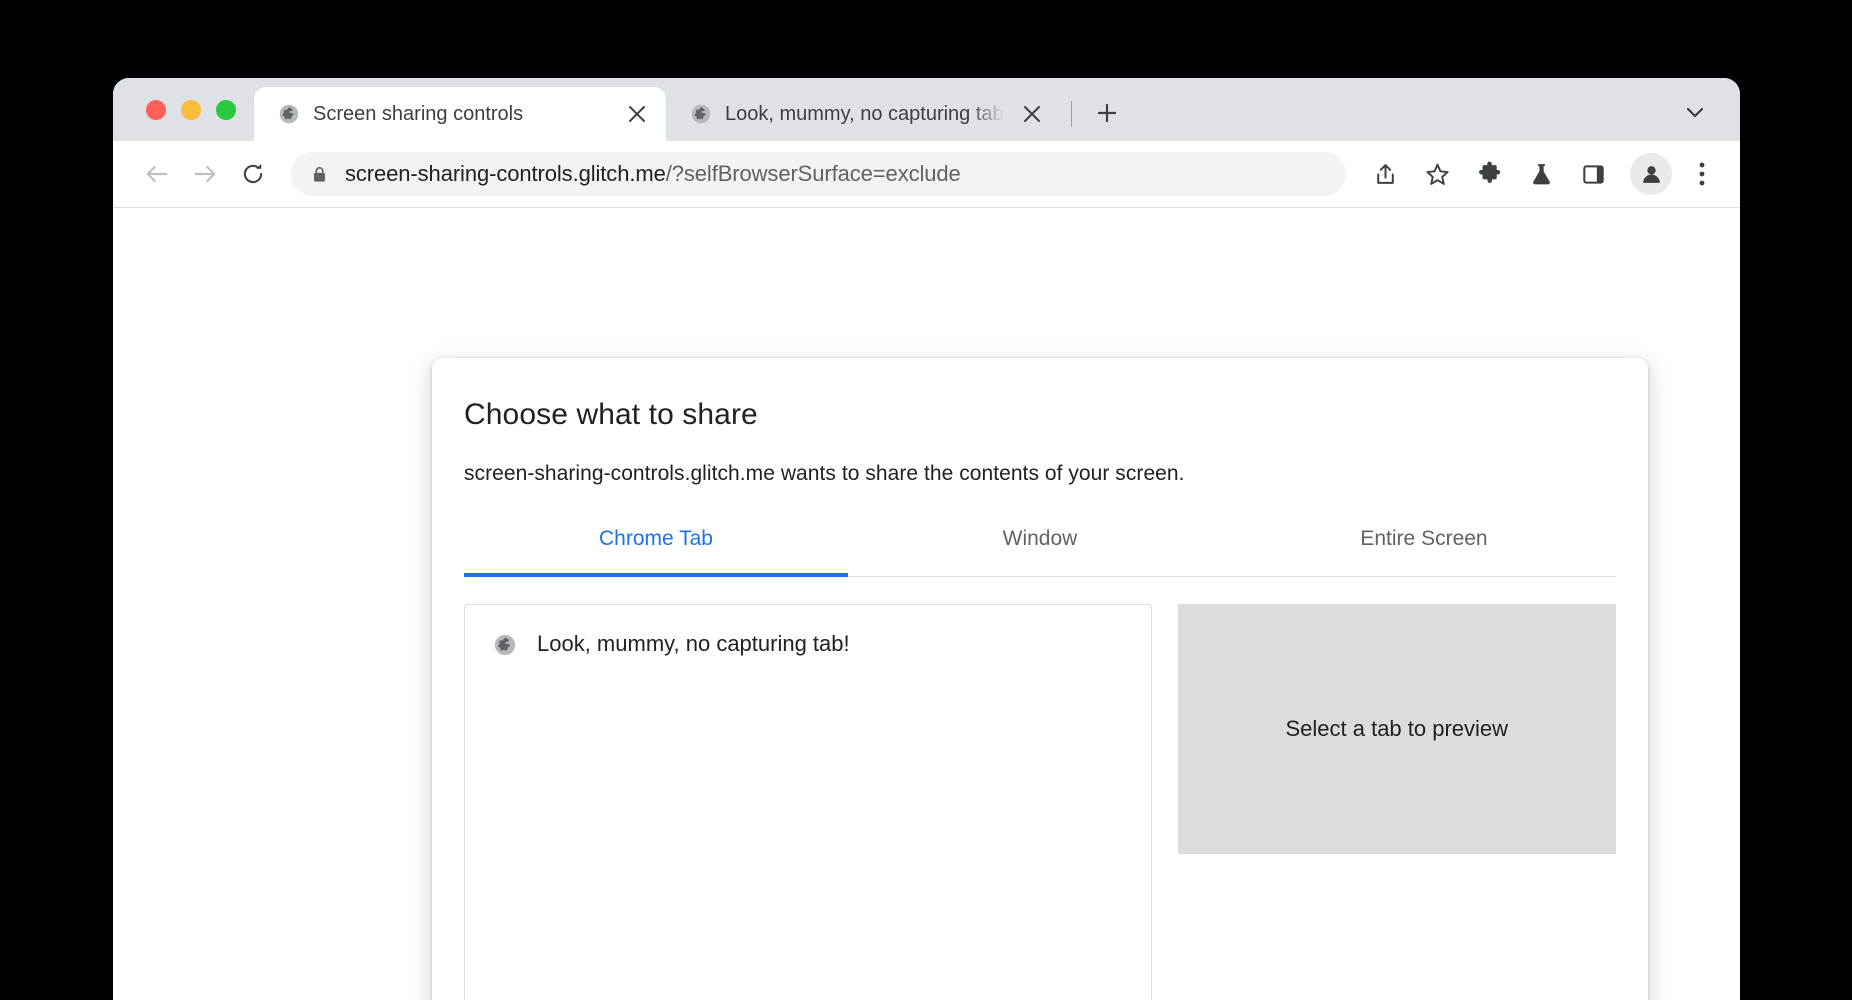 This screenshot has height=1000, width=1852. What do you see at coordinates (226, 109) in the screenshot?
I see `maximize-window-button` at bounding box center [226, 109].